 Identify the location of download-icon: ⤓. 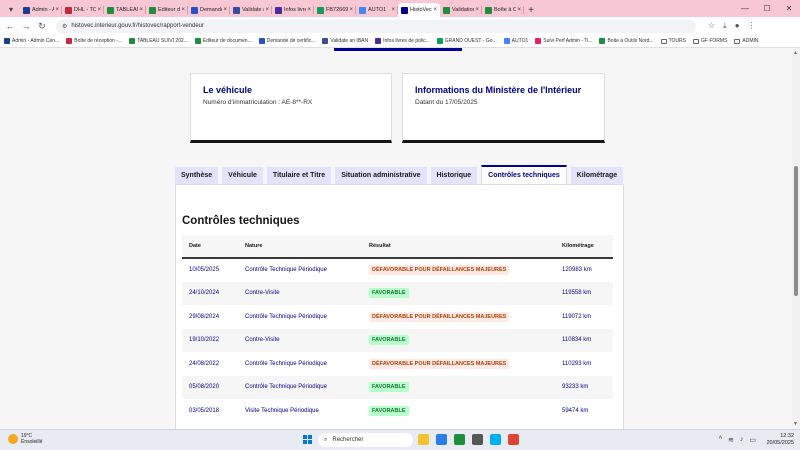
(725, 26).